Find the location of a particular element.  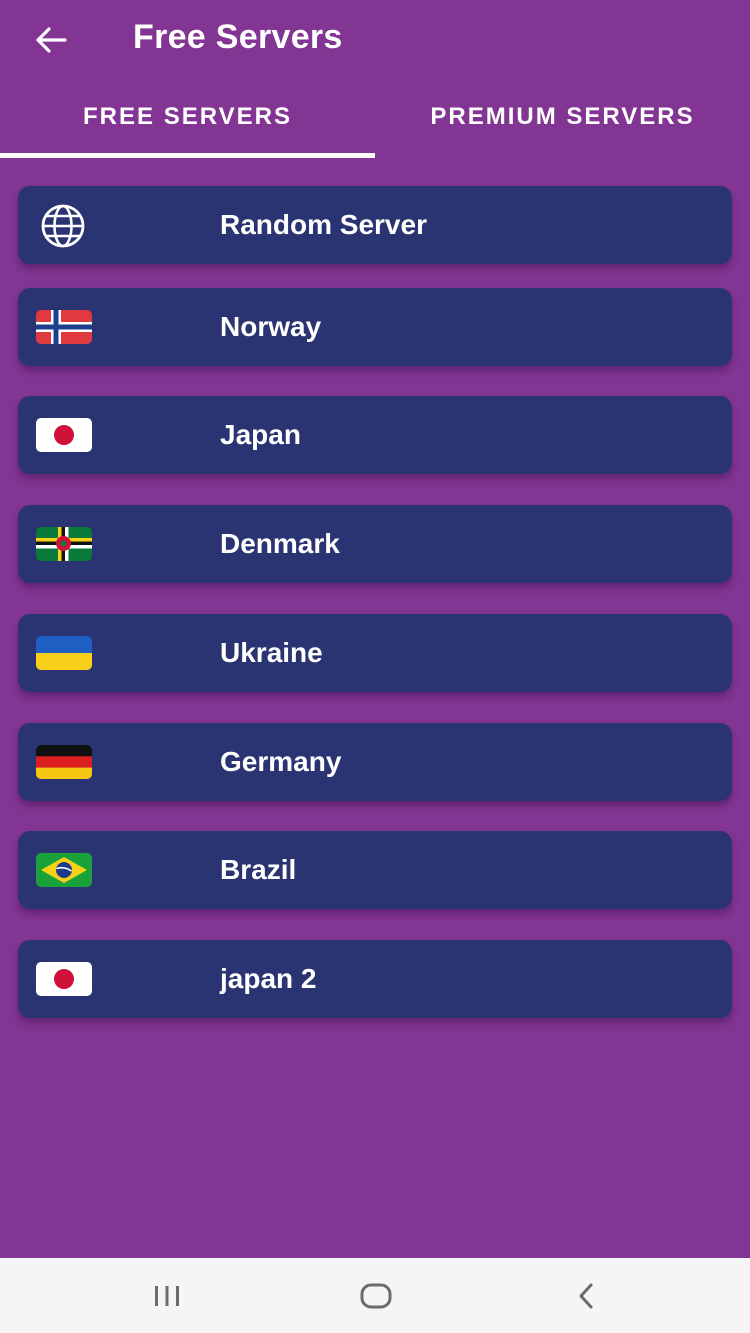

tab-label: PREMIUM SERVERS is located at coordinates (562, 116).